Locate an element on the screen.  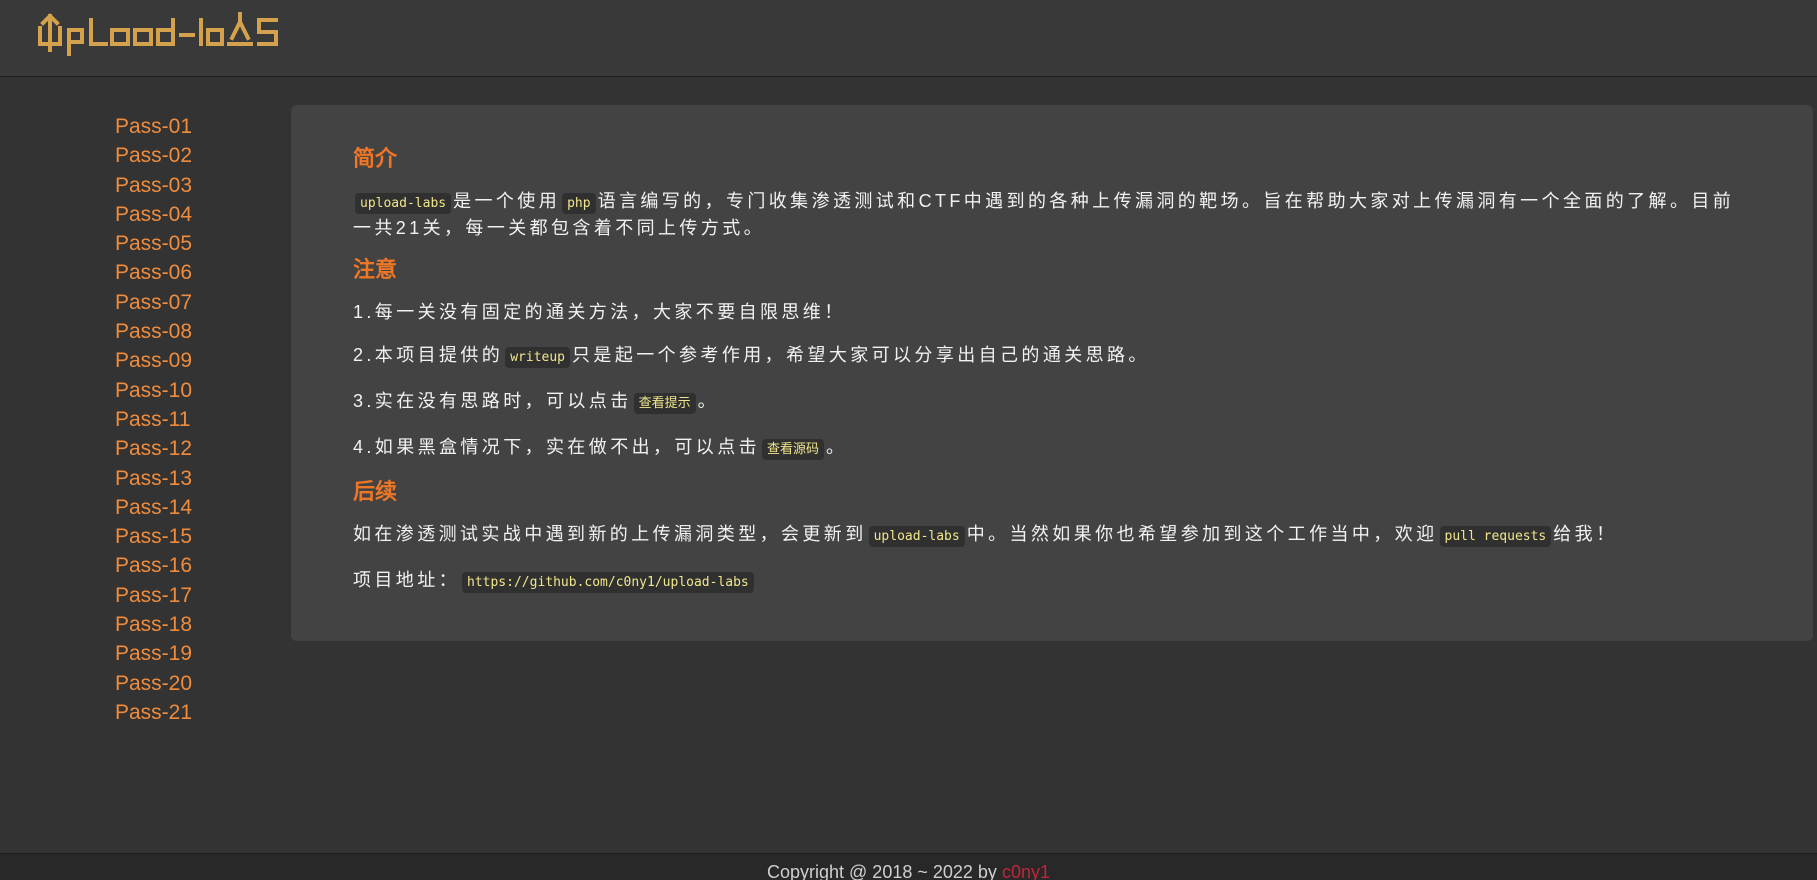
notice-item-4-suffix: 。 is located at coordinates (837, 447).